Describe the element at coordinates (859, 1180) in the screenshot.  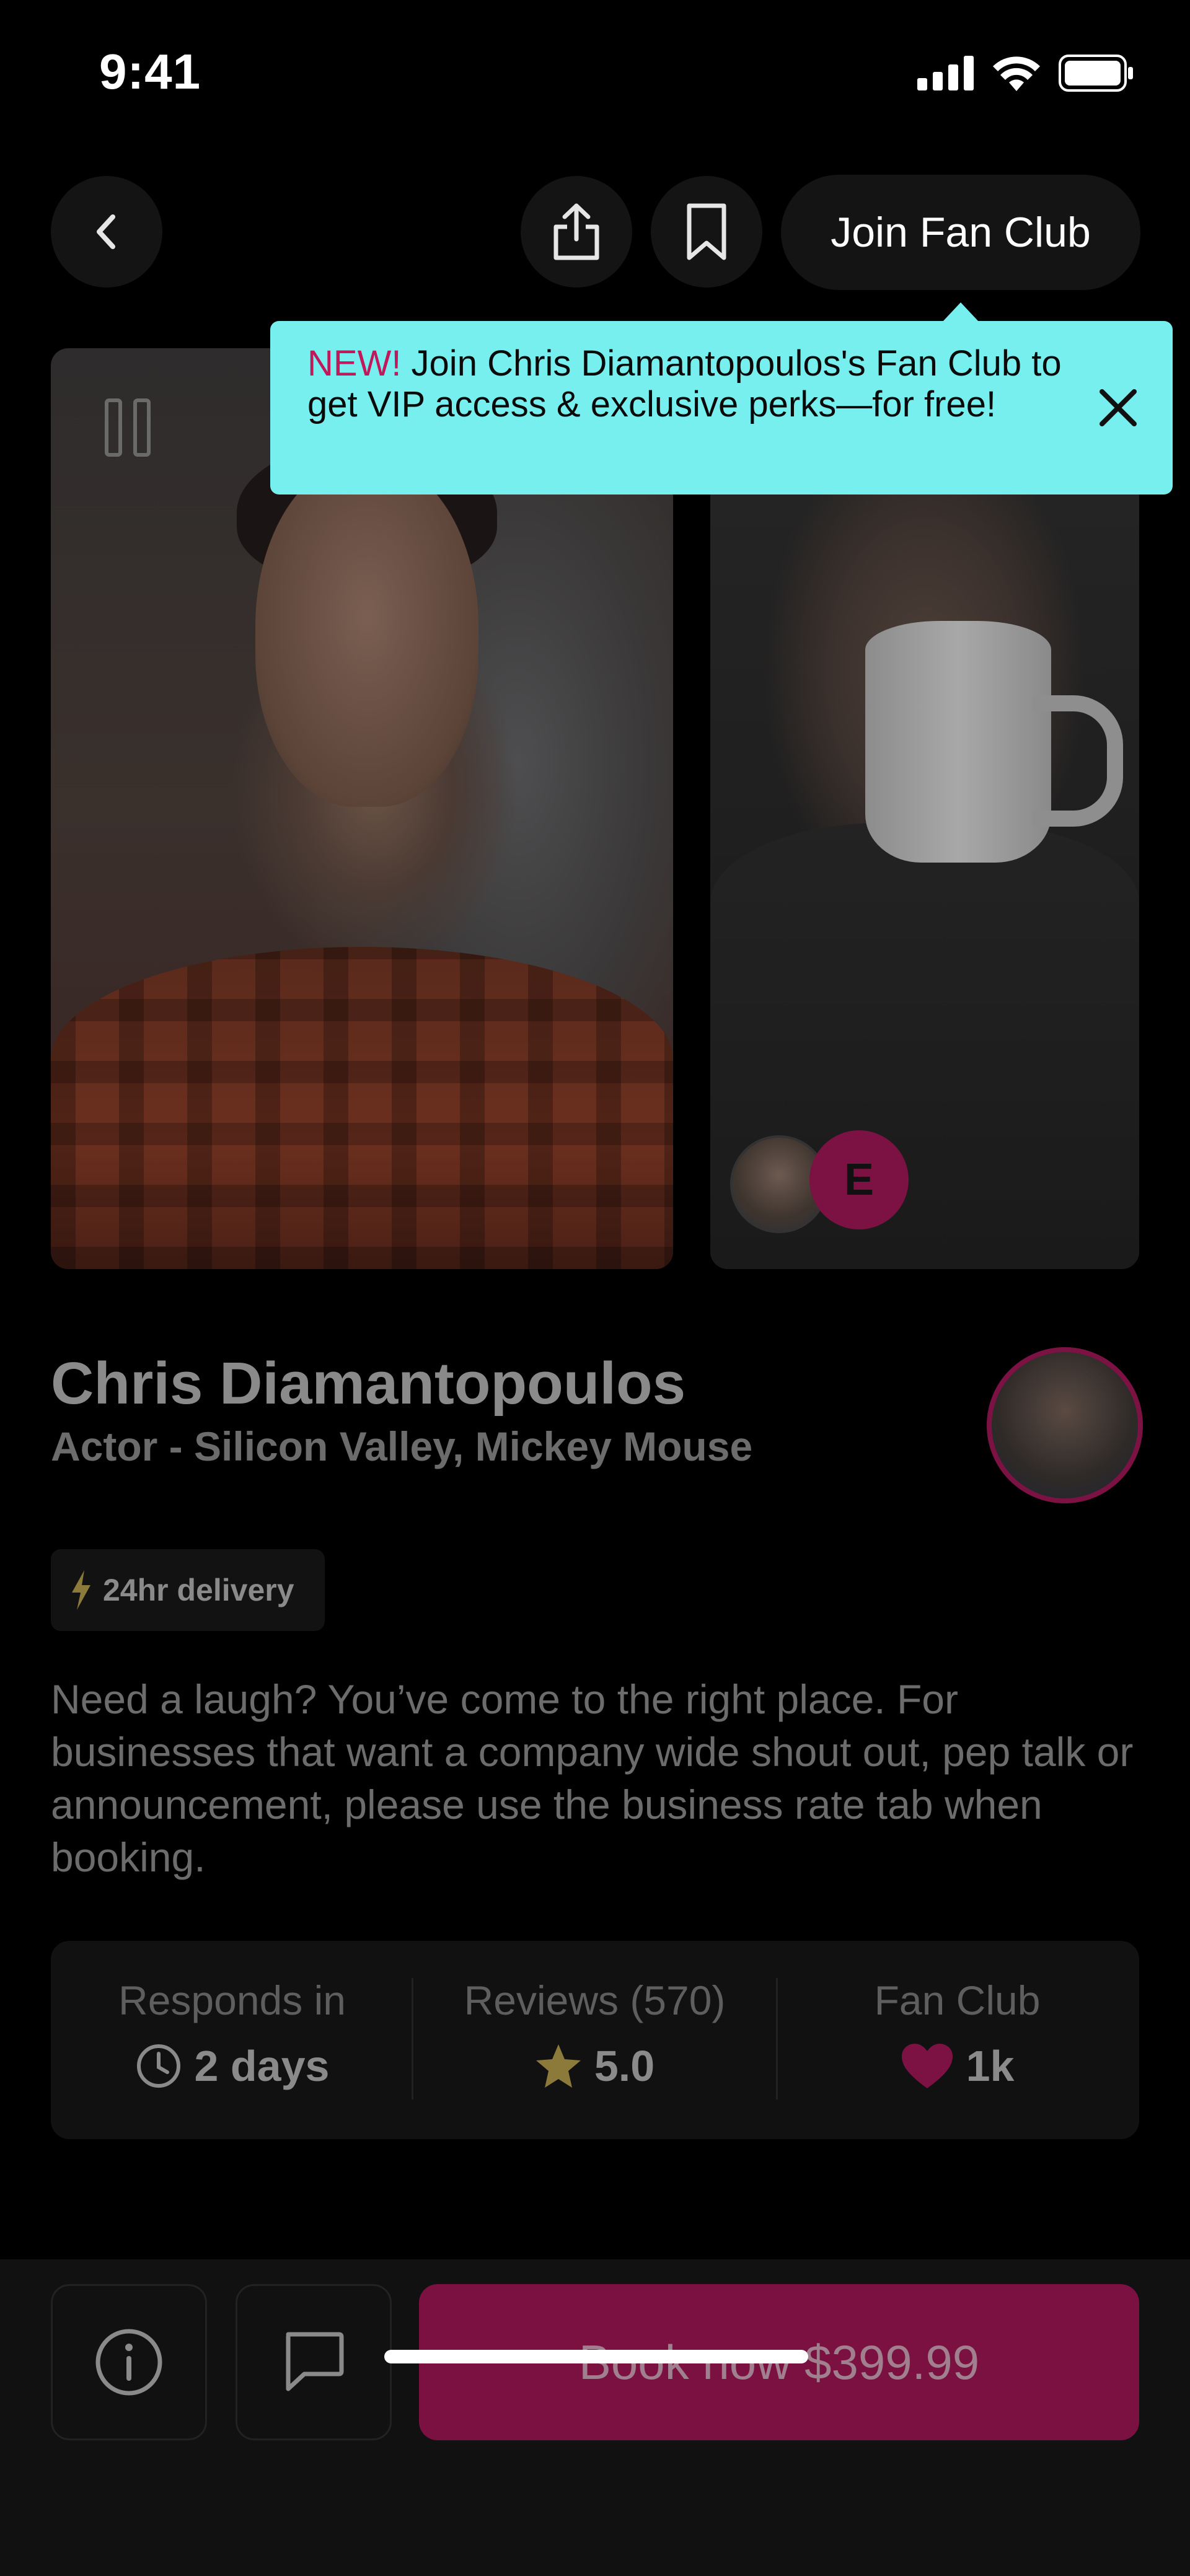
I see `fan-avatar-initial: E` at that location.